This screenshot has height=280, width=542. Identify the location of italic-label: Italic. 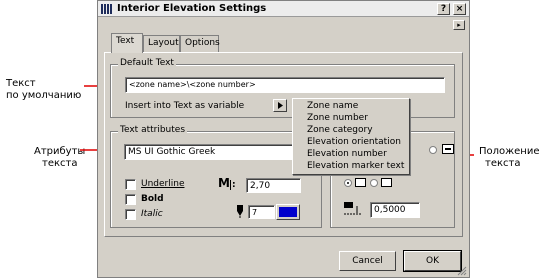
(152, 214).